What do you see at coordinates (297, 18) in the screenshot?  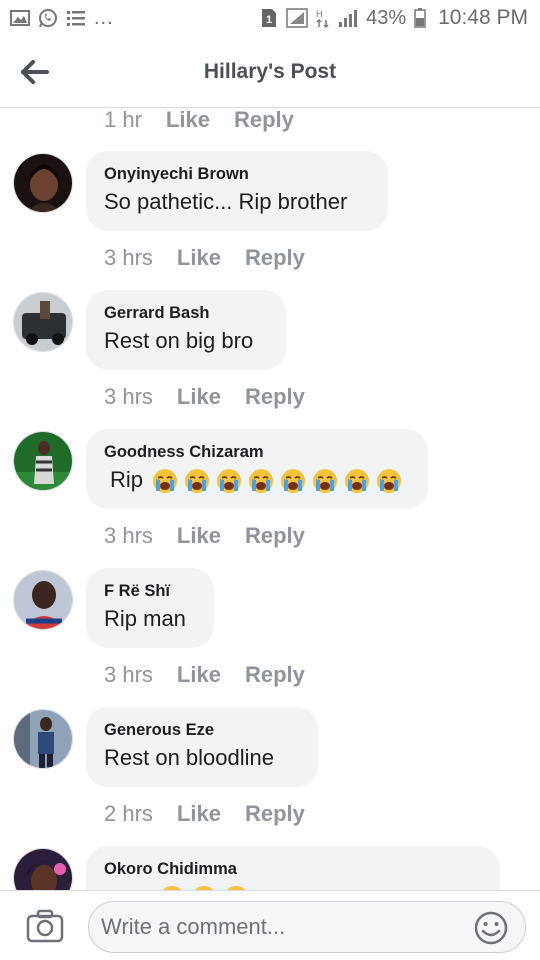 I see `signal-box-icon` at bounding box center [297, 18].